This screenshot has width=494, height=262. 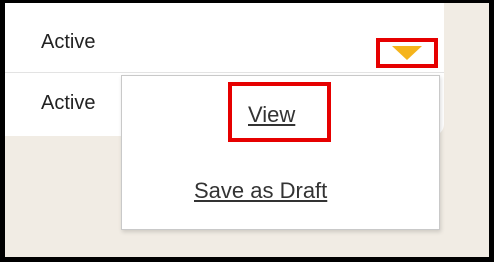 I want to click on save-as-draft-menu-item: Save as Draft, so click(x=260, y=191).